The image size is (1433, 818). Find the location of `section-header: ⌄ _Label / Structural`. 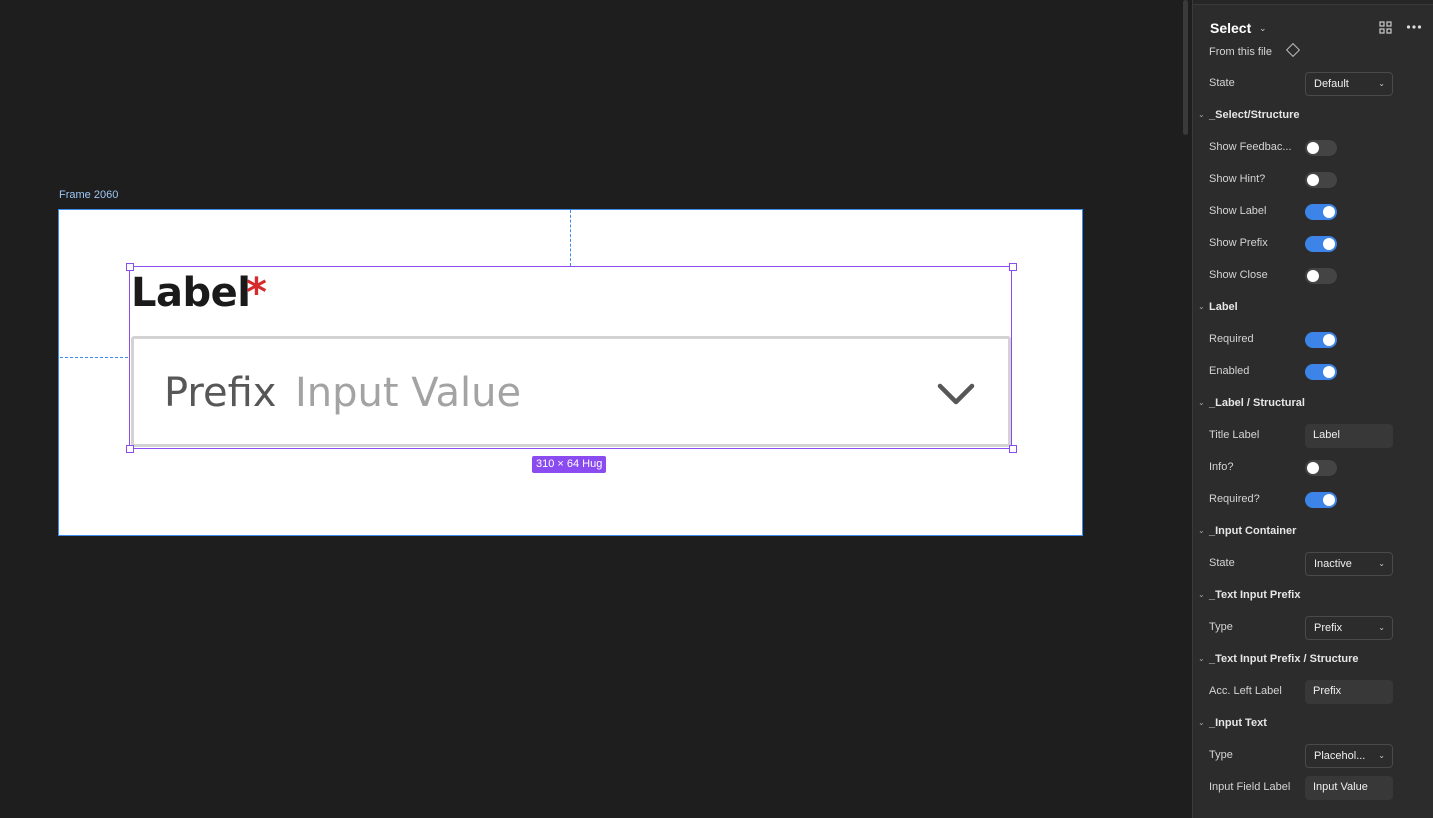

section-header: ⌄ _Label / Structural is located at coordinates (1313, 404).